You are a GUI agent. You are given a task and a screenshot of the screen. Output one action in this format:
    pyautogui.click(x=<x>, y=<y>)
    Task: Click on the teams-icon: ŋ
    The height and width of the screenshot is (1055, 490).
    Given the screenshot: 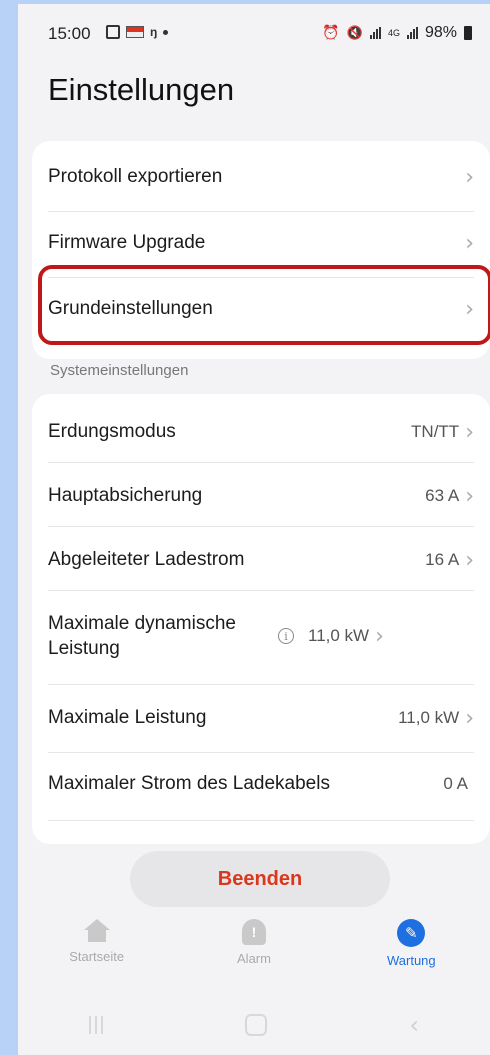 What is the action you would take?
    pyautogui.click(x=154, y=32)
    